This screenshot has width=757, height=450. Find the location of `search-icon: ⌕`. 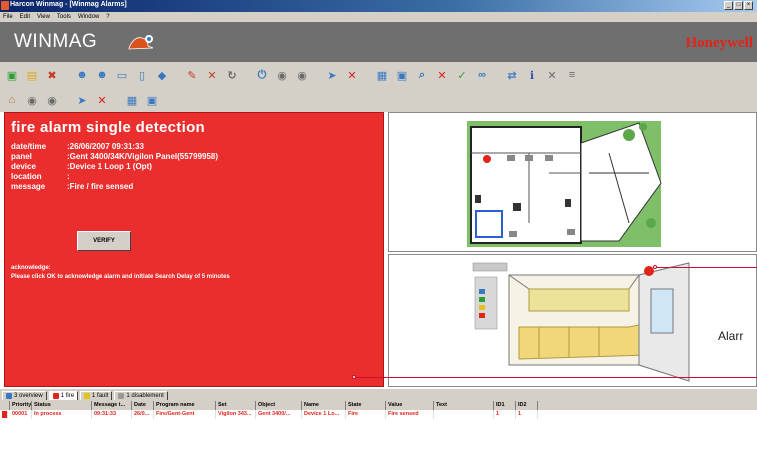

search-icon: ⌕ is located at coordinates (422, 75).